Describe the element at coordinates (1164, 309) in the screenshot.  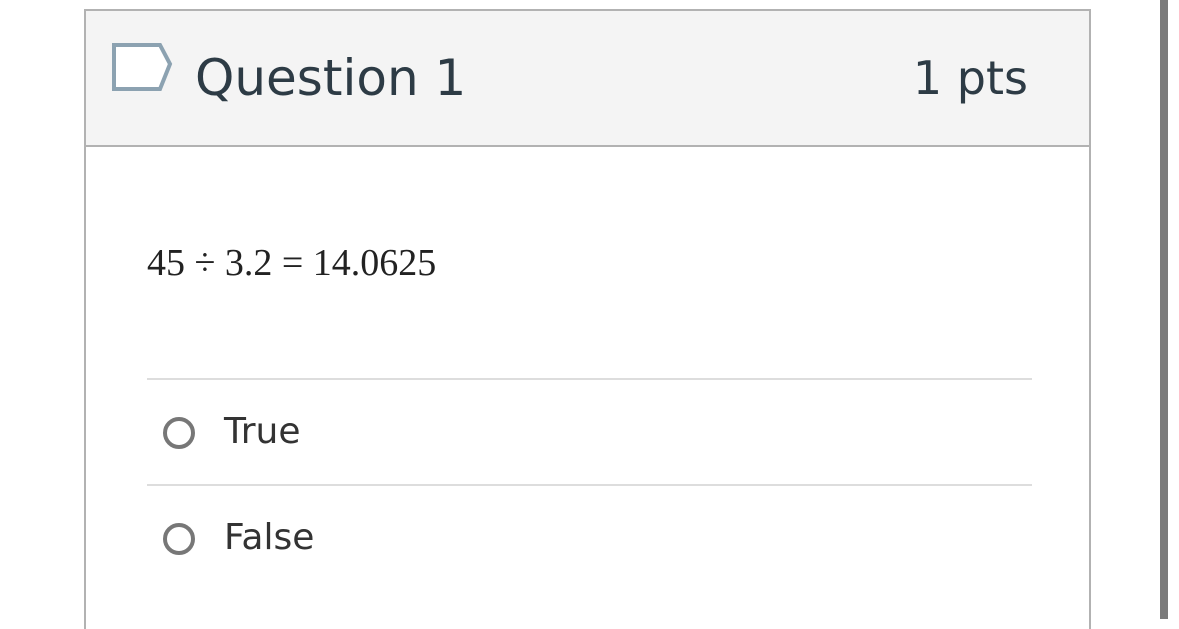
I see `page-scrollbar-edge` at that location.